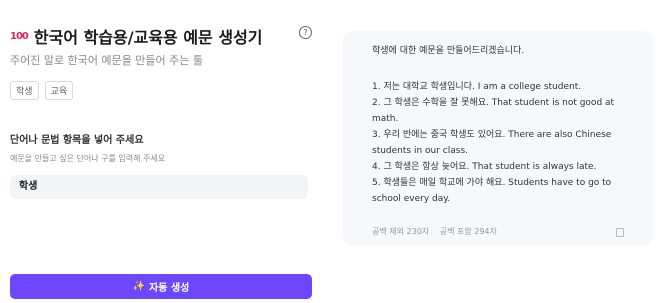  Describe the element at coordinates (88, 158) in the screenshot. I see `word-field-help: 예문을 만들고 싶은 단어나 구를 입력해 주세요` at that location.